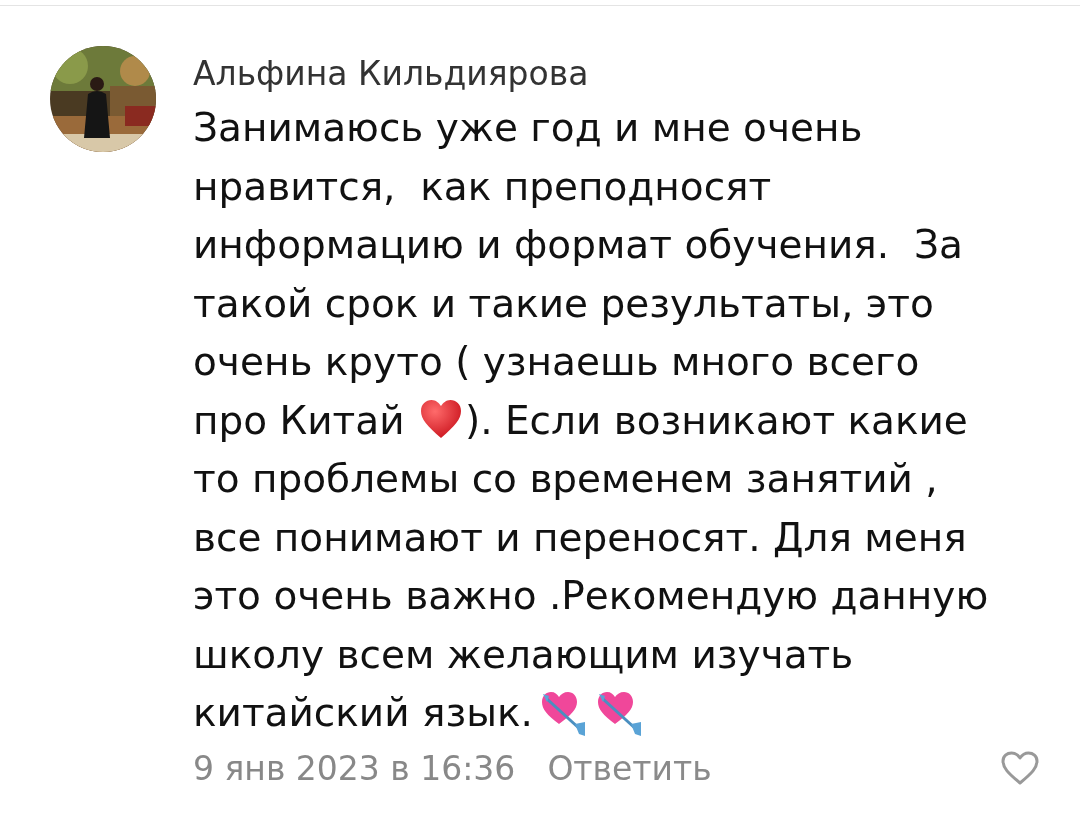 The width and height of the screenshot is (1080, 836). Describe the element at coordinates (528, 127) in the screenshot. I see `comment-text: Занимаюсь уже год и мне очень` at that location.